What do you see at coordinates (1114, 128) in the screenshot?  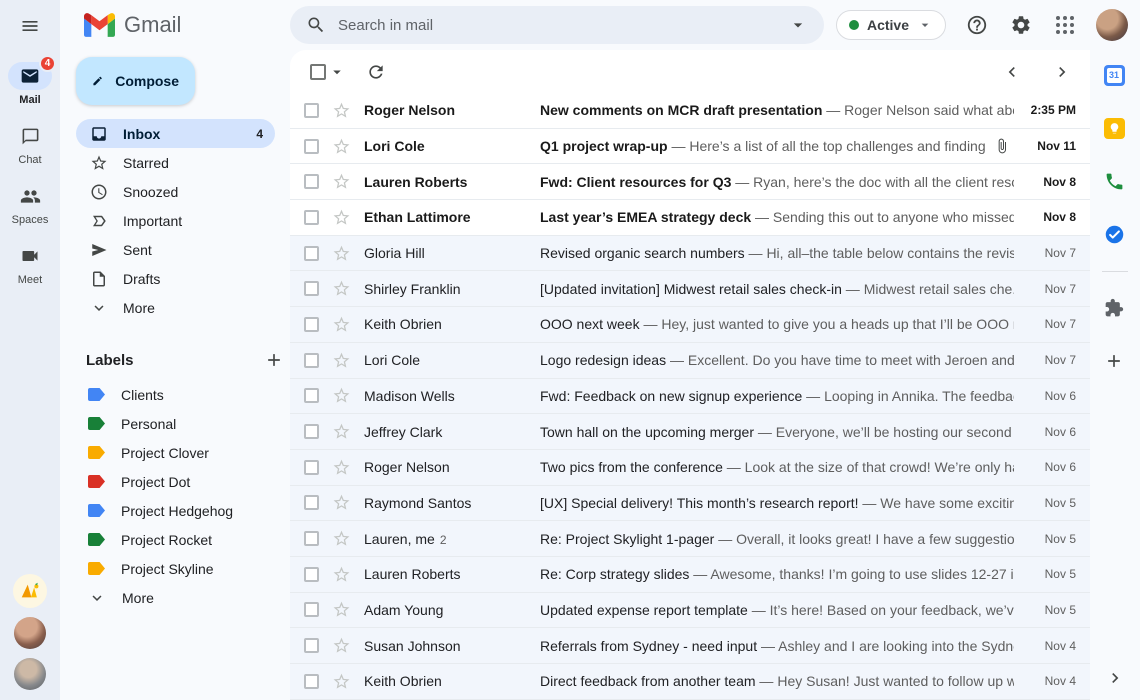 I see `keep-icon` at bounding box center [1114, 128].